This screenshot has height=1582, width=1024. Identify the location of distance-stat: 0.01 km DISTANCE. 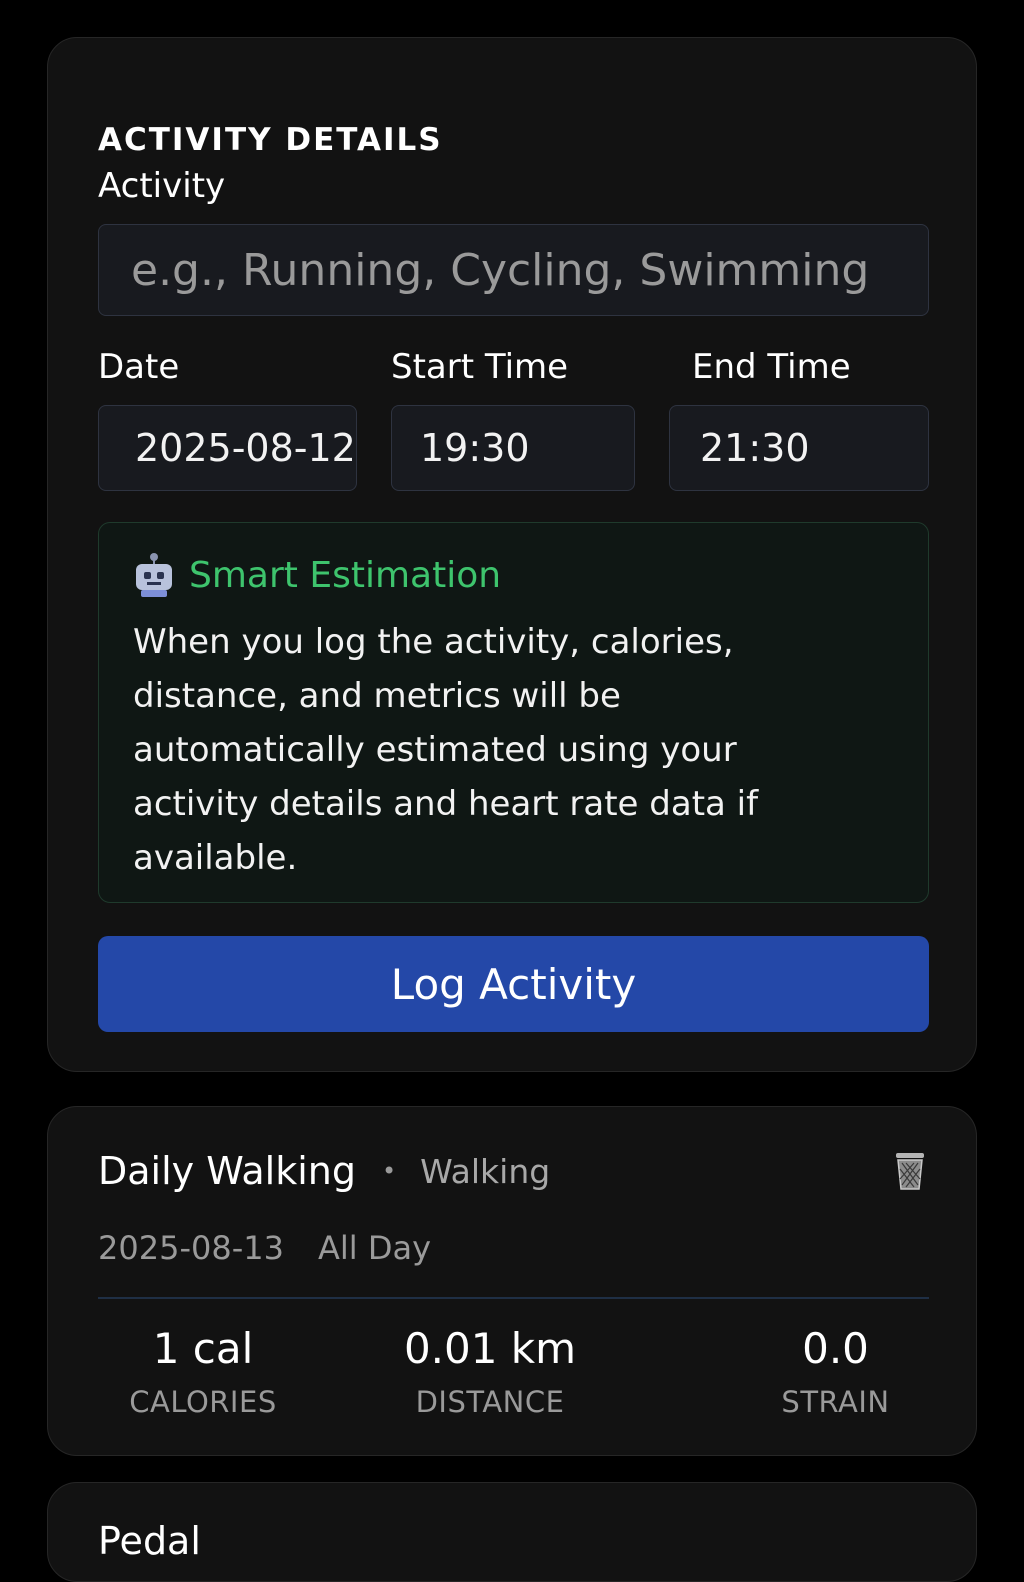
(490, 1370).